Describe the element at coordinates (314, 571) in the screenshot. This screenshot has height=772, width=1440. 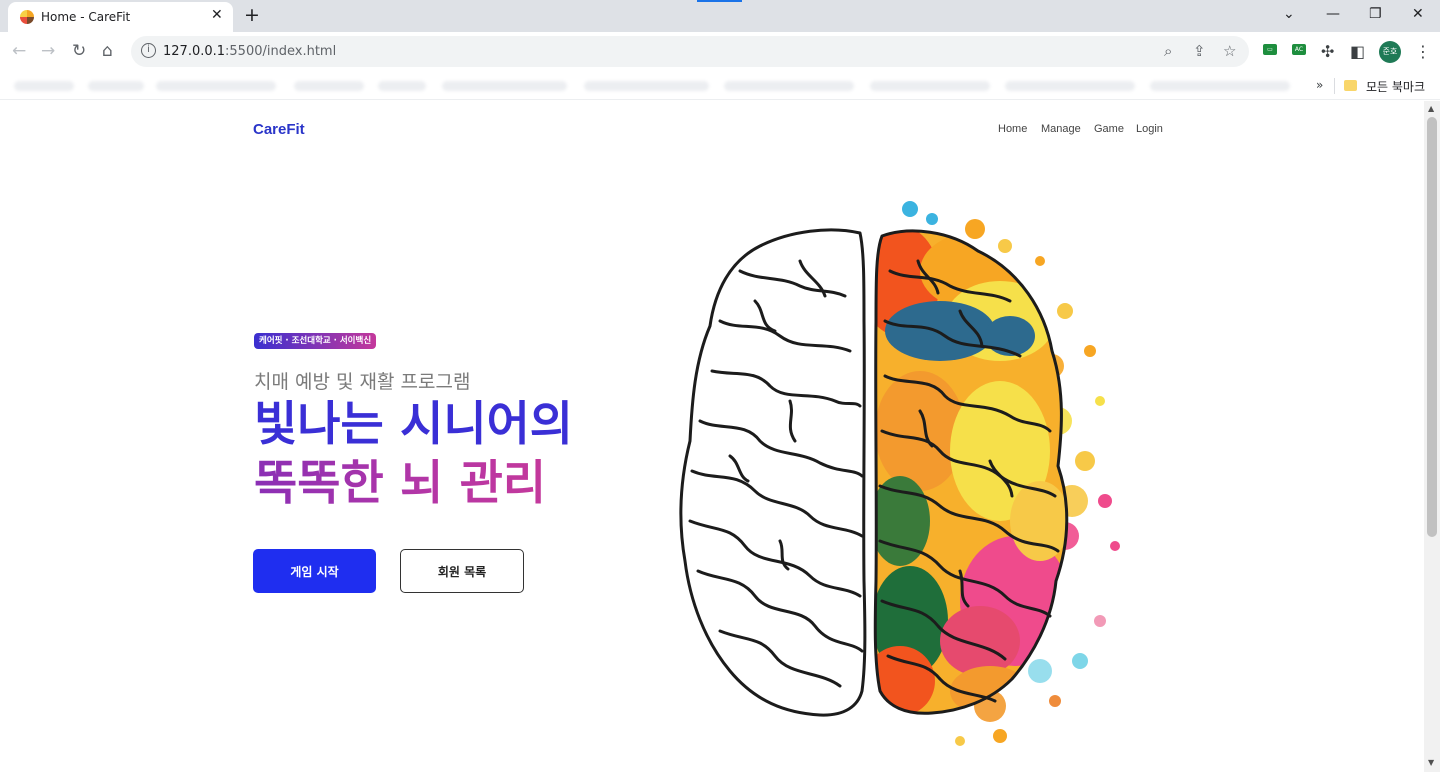
I see `start-game-button: 게임 시작` at that location.